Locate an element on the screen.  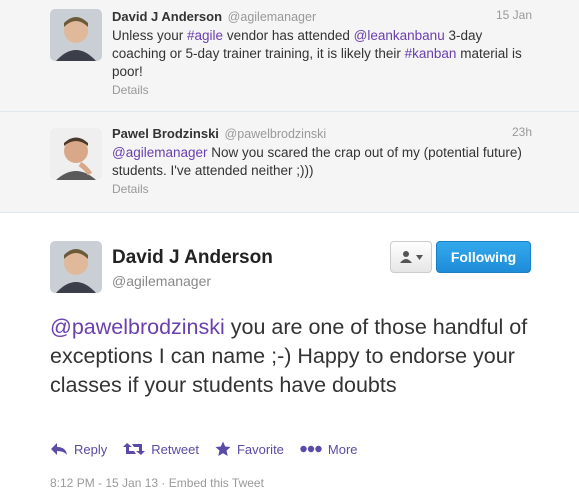
more-icon is located at coordinates (311, 449).